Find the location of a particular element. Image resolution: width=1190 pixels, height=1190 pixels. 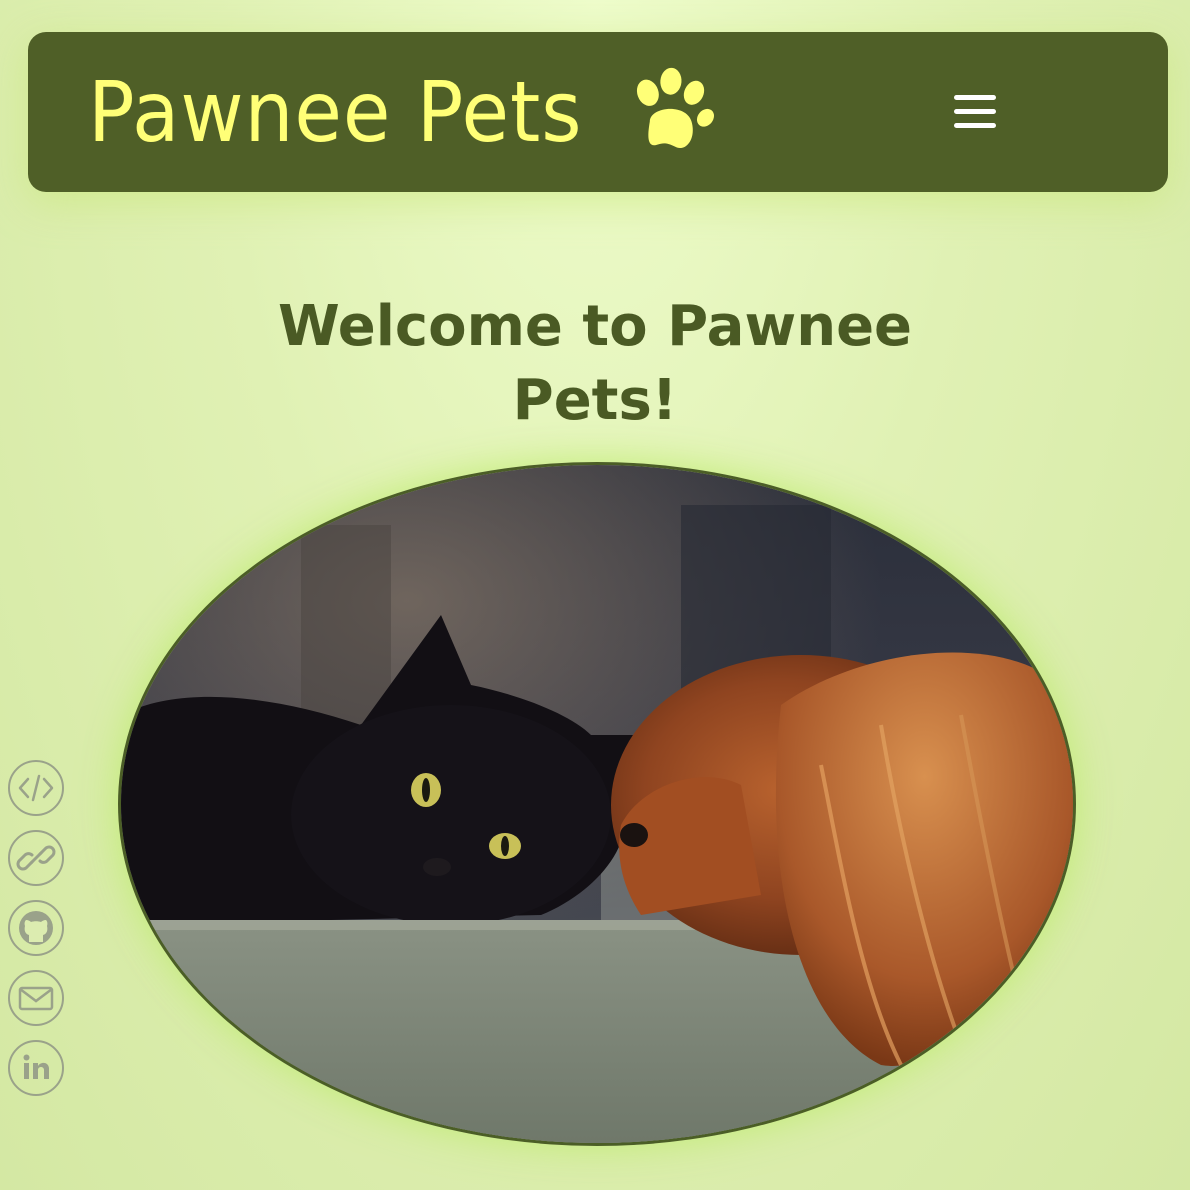

code-icon is located at coordinates (36, 788).